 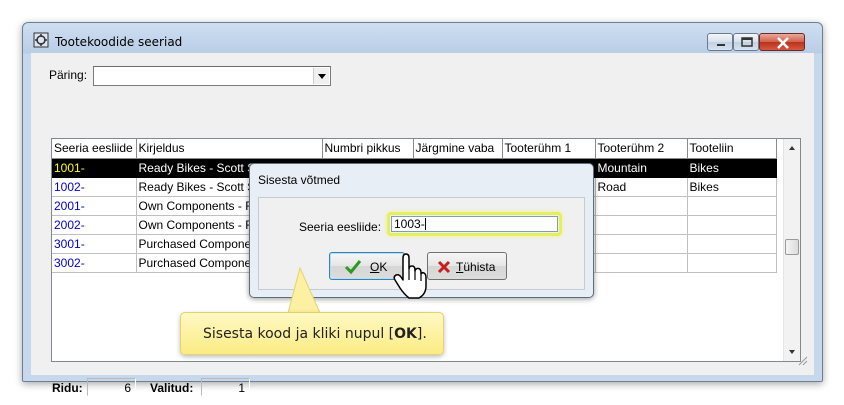 I want to click on column-header: Tooterühm 2, so click(x=641, y=149).